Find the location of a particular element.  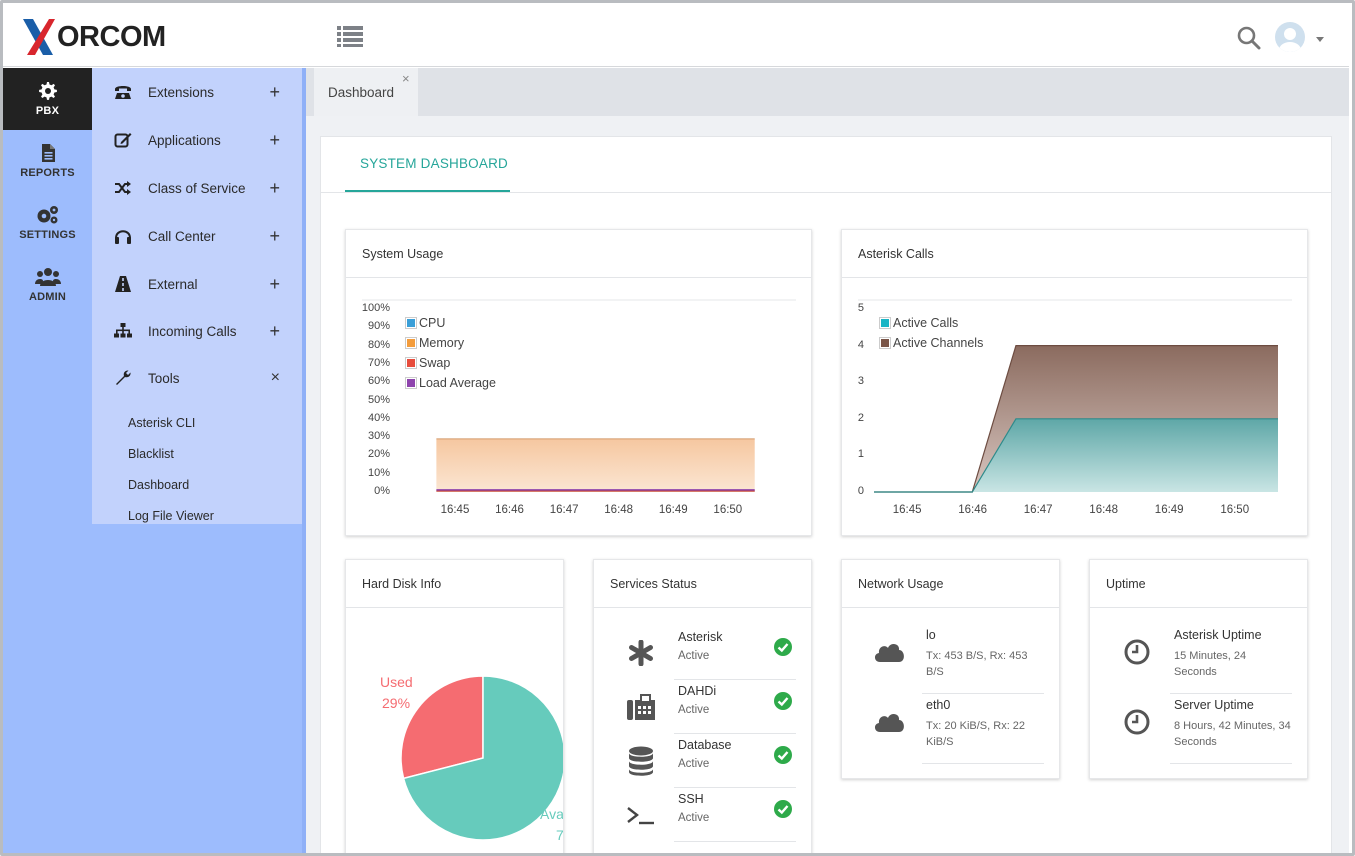

service-name: Database is located at coordinates (705, 745).